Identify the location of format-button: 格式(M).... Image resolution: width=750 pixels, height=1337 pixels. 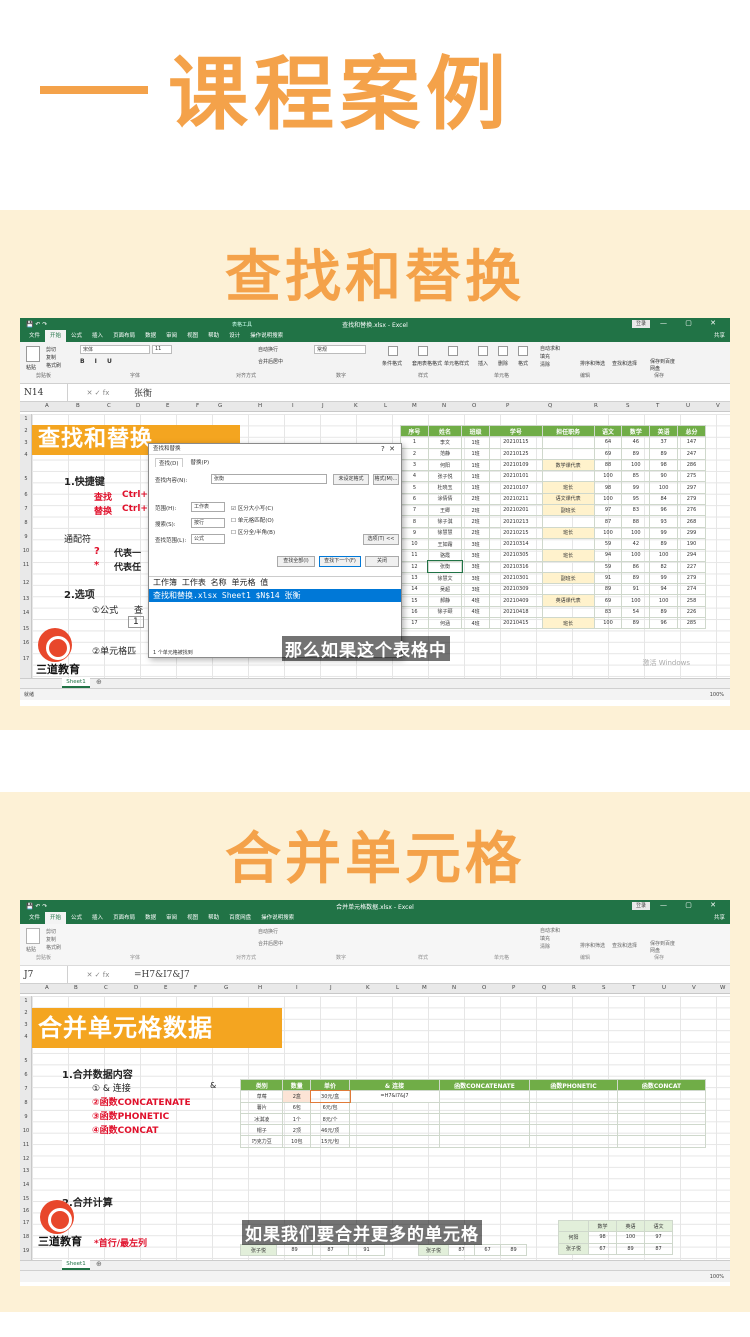
(386, 479).